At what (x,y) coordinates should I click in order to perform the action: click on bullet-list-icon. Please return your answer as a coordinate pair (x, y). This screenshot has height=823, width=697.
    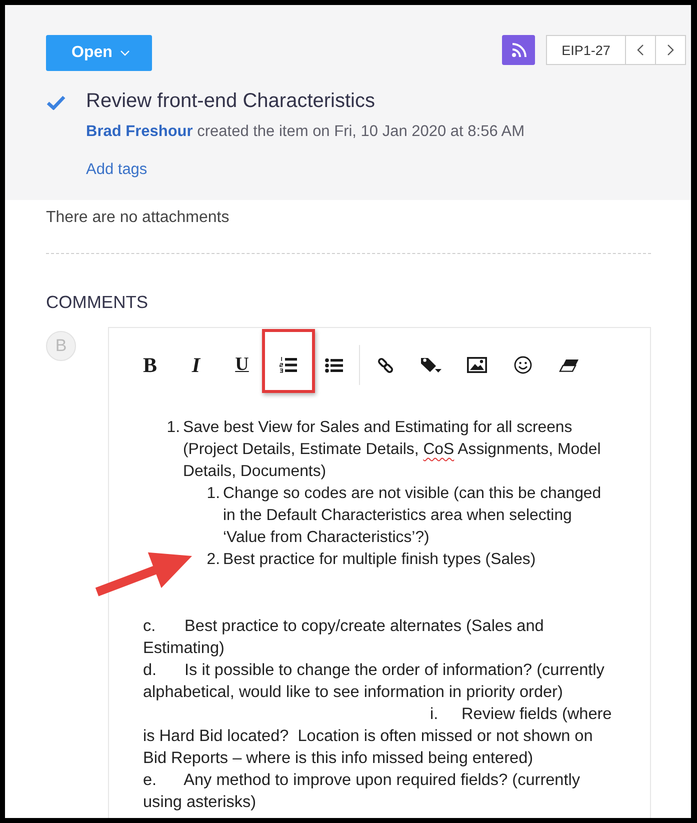
    Looking at the image, I should click on (334, 365).